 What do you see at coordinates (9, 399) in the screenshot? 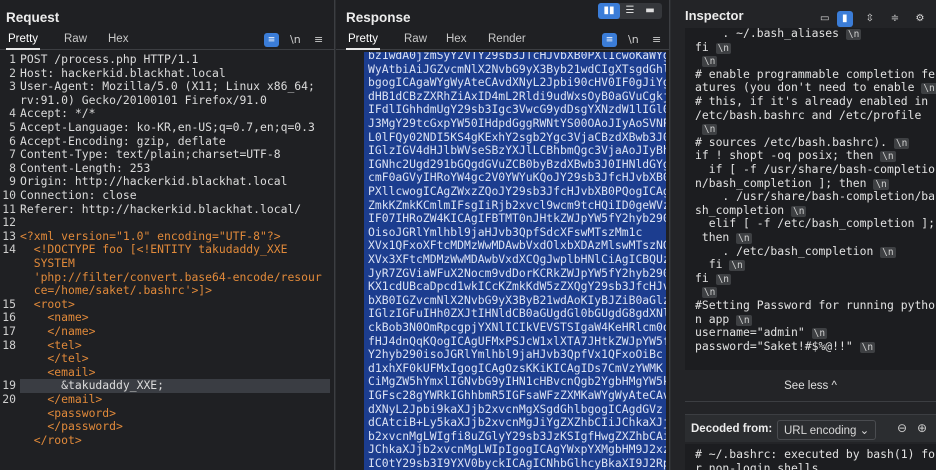
I see `request-line-number: 20` at bounding box center [9, 399].